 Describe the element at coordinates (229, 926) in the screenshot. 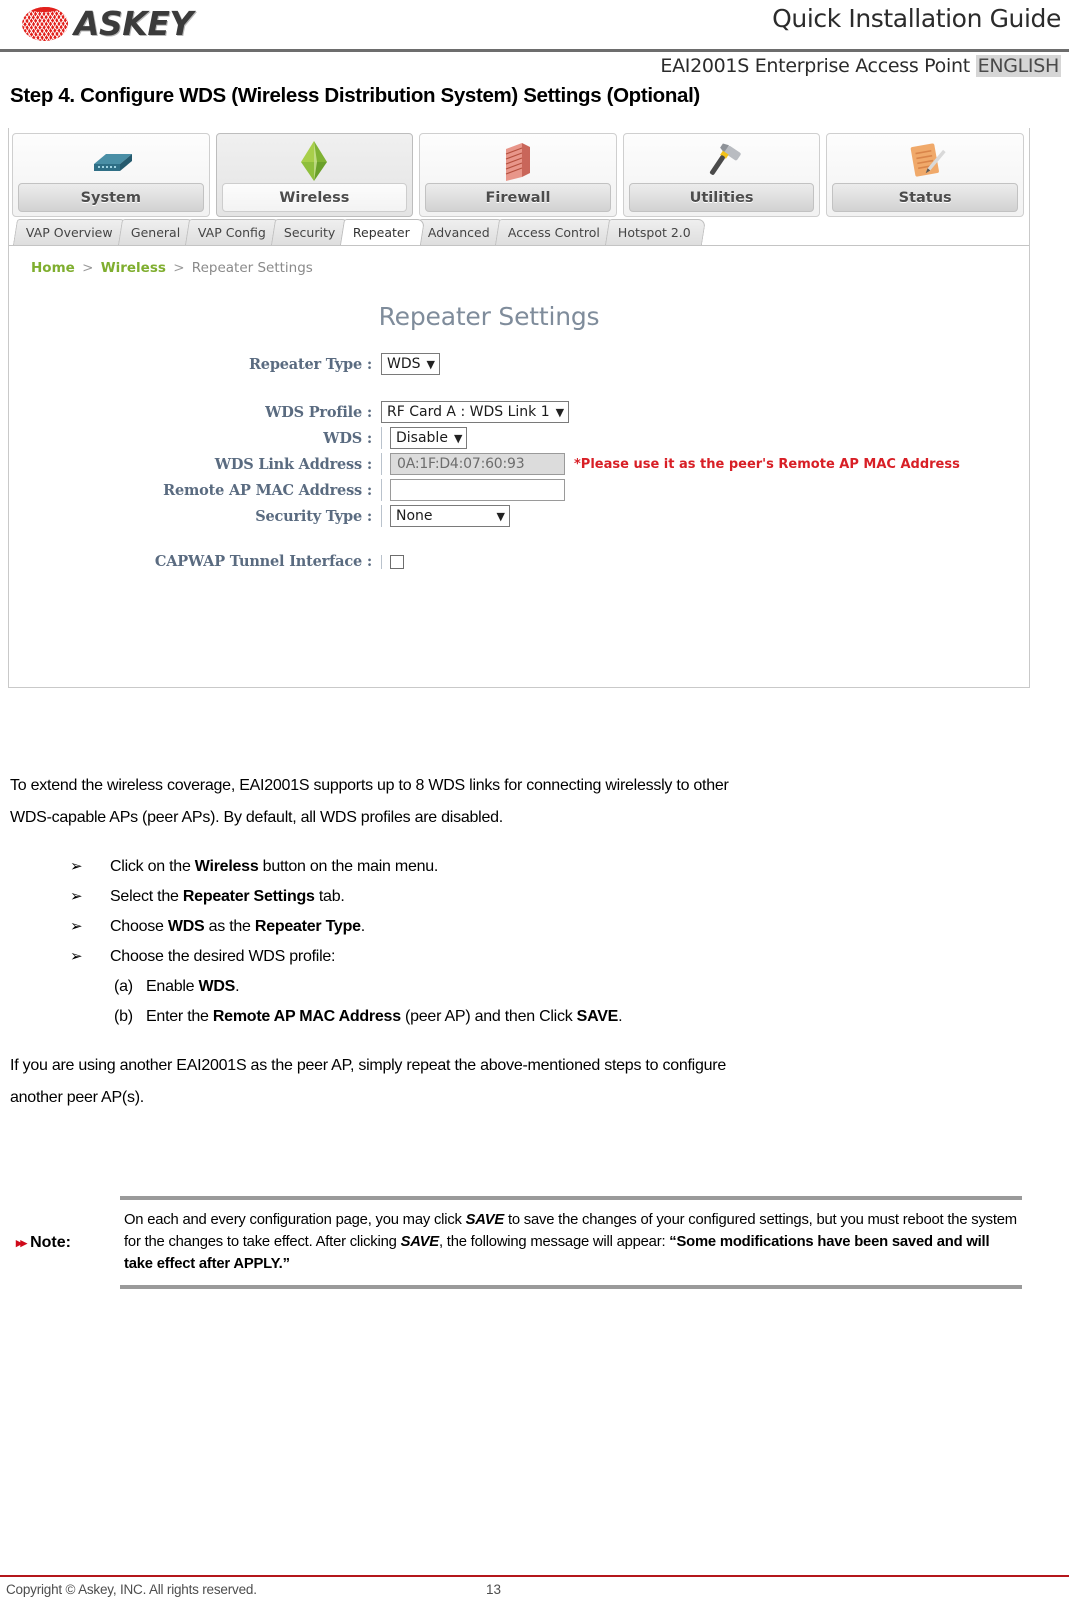

I see `bullet-3-post: as the` at that location.